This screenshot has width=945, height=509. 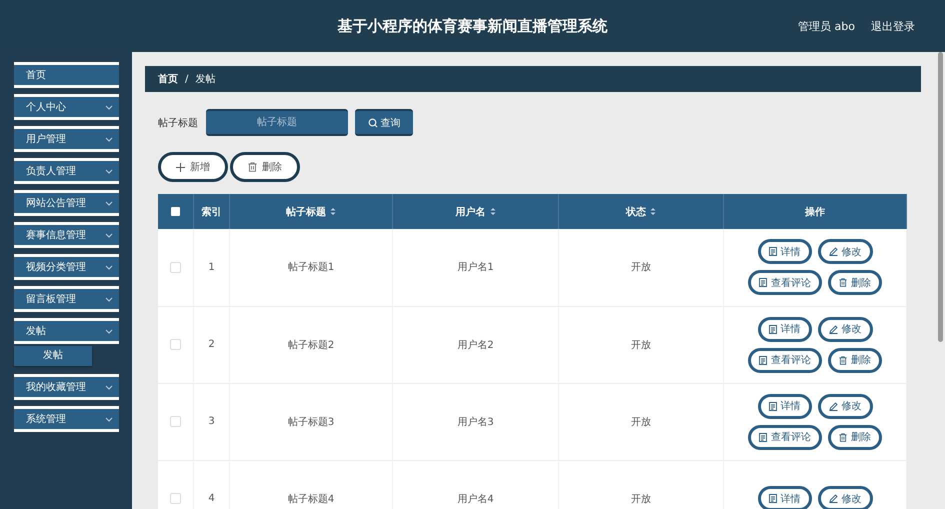 I want to click on menu-item: 用户管理, so click(x=66, y=139).